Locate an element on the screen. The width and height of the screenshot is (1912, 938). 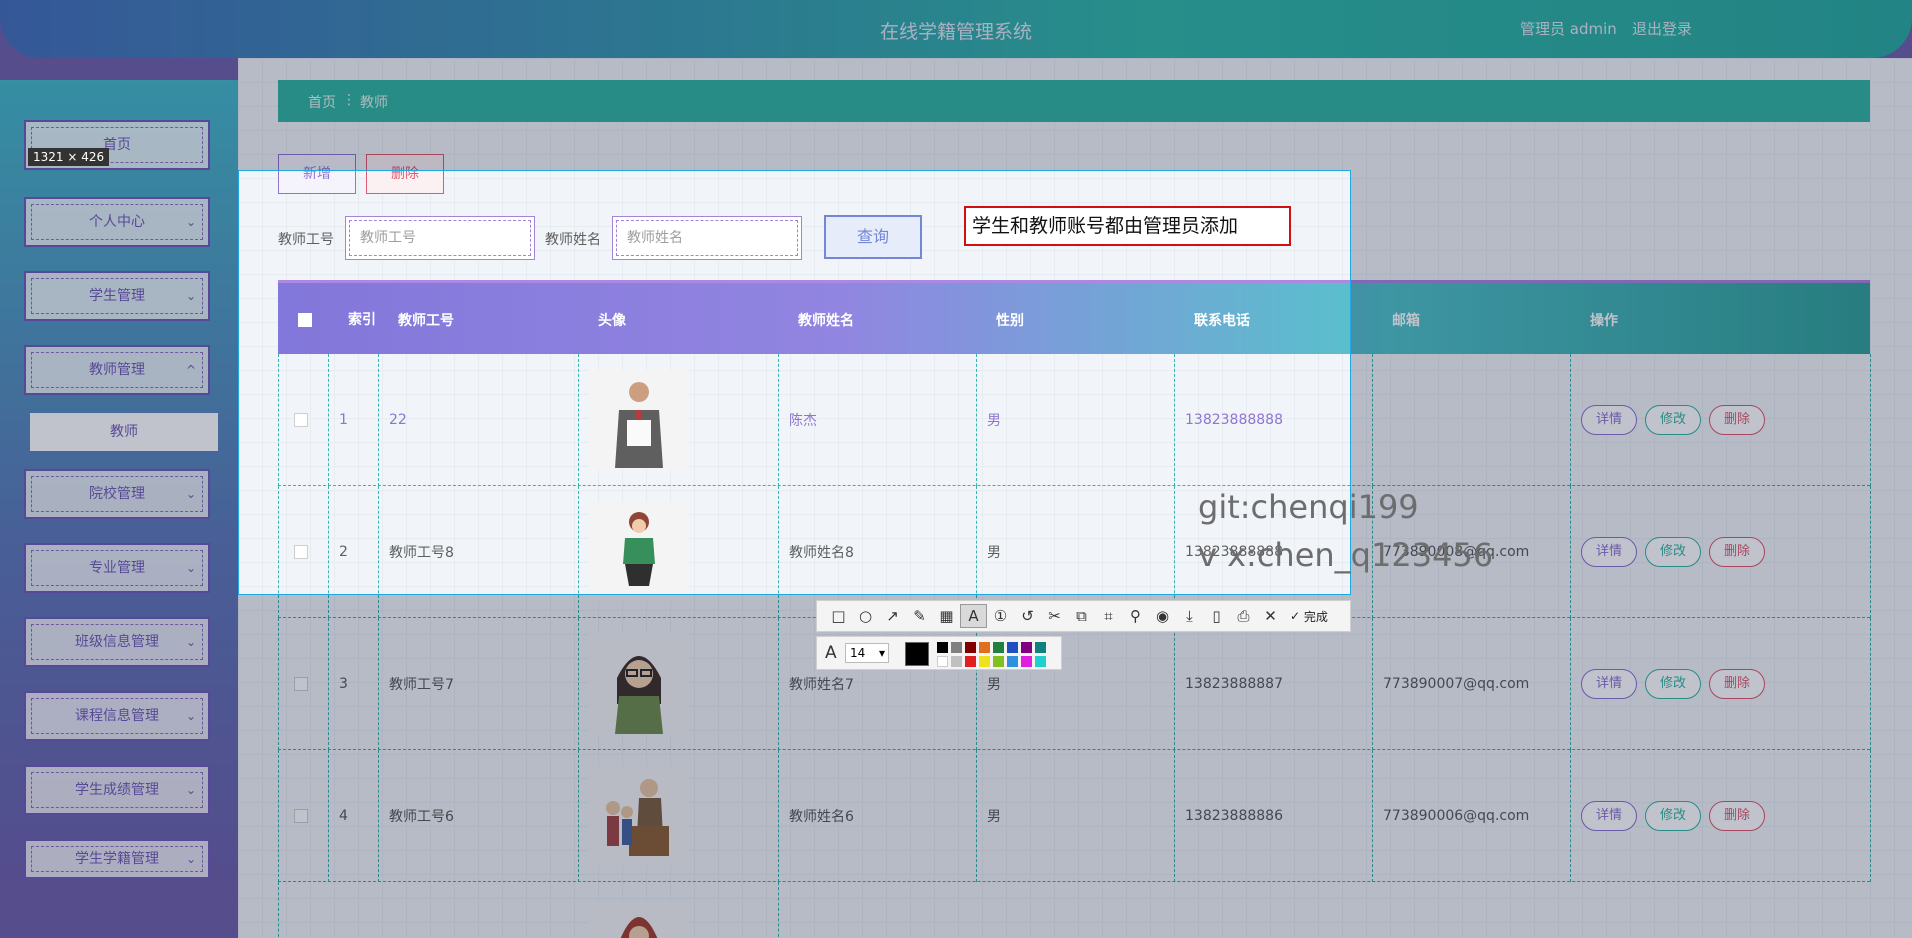
scissors-icon: ✂ is located at coordinates (1054, 616).